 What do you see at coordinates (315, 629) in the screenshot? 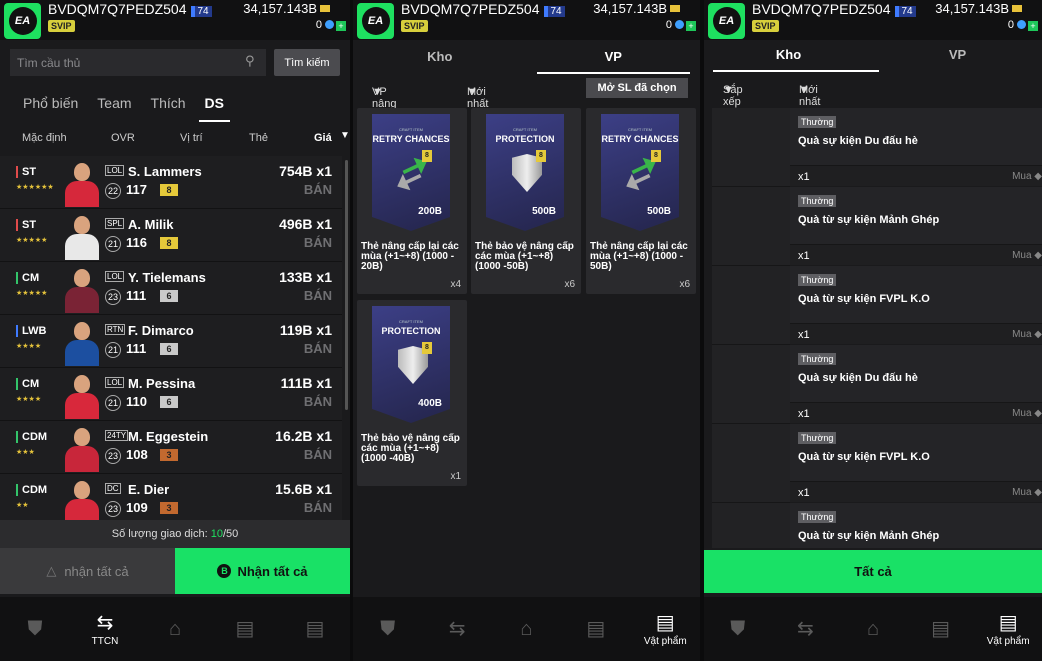
I see `nav-items: ▤` at bounding box center [315, 629].